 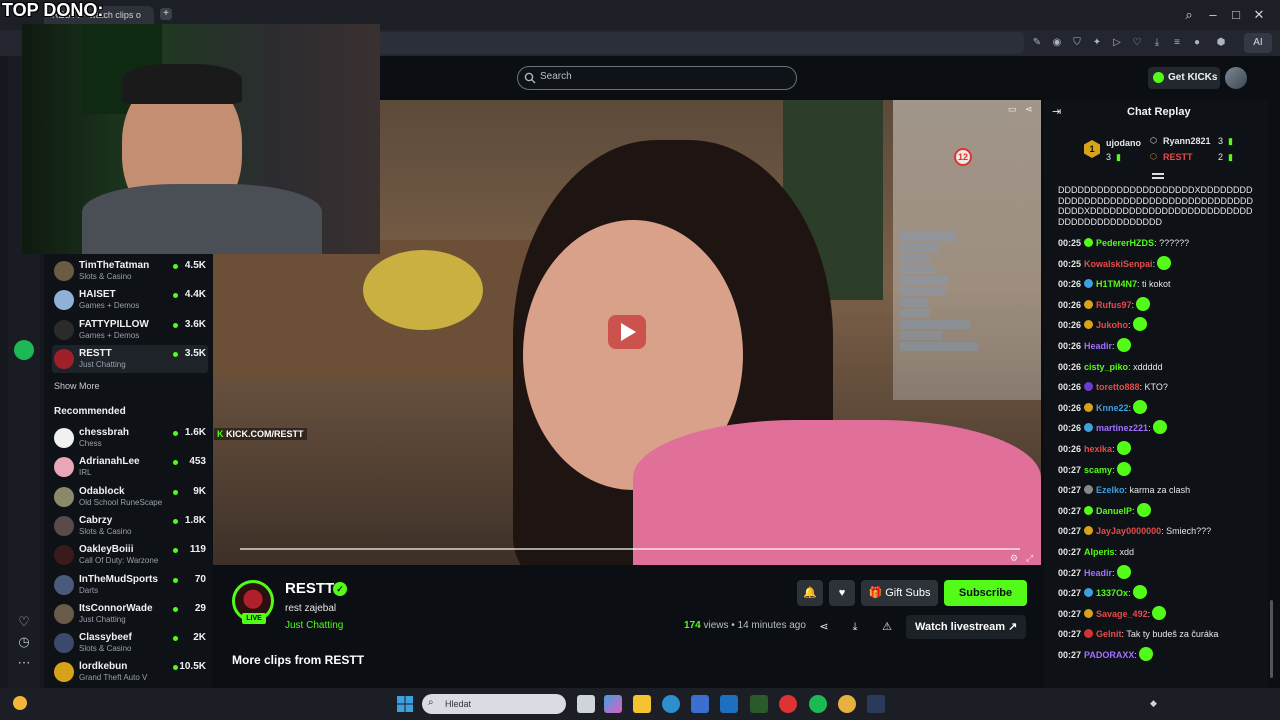 I want to click on task-view-icon, so click(x=586, y=704).